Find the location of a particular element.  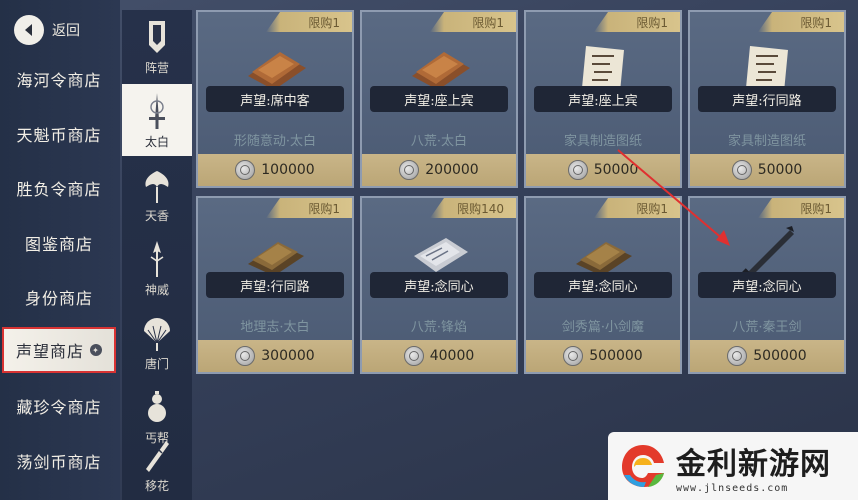

tab-tangmen: 唐门 is located at coordinates (157, 342).